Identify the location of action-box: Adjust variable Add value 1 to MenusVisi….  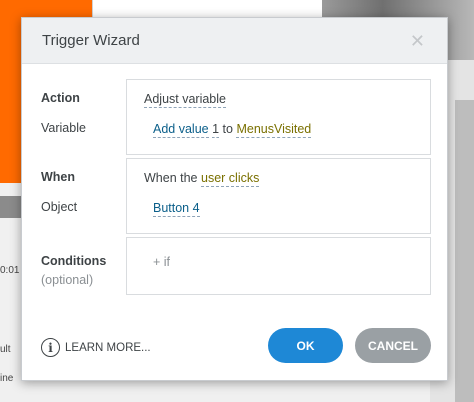
(278, 117).